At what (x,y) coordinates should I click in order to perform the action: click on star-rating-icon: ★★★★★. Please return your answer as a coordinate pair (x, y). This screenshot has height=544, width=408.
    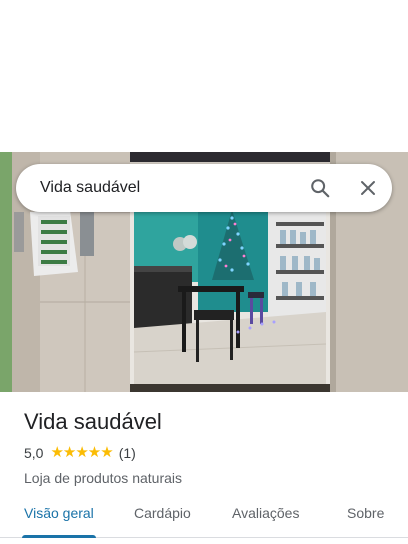
    Looking at the image, I should click on (81, 452).